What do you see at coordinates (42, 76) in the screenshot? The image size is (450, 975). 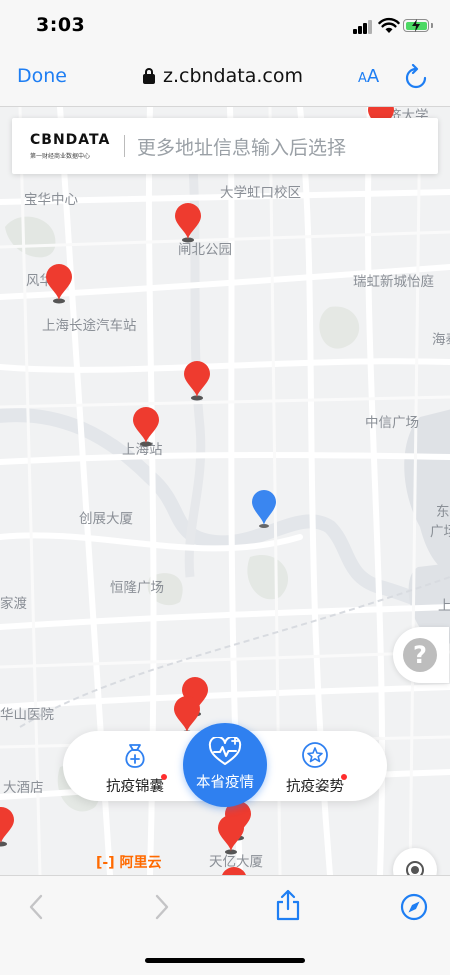 I see `done-button: Done` at bounding box center [42, 76].